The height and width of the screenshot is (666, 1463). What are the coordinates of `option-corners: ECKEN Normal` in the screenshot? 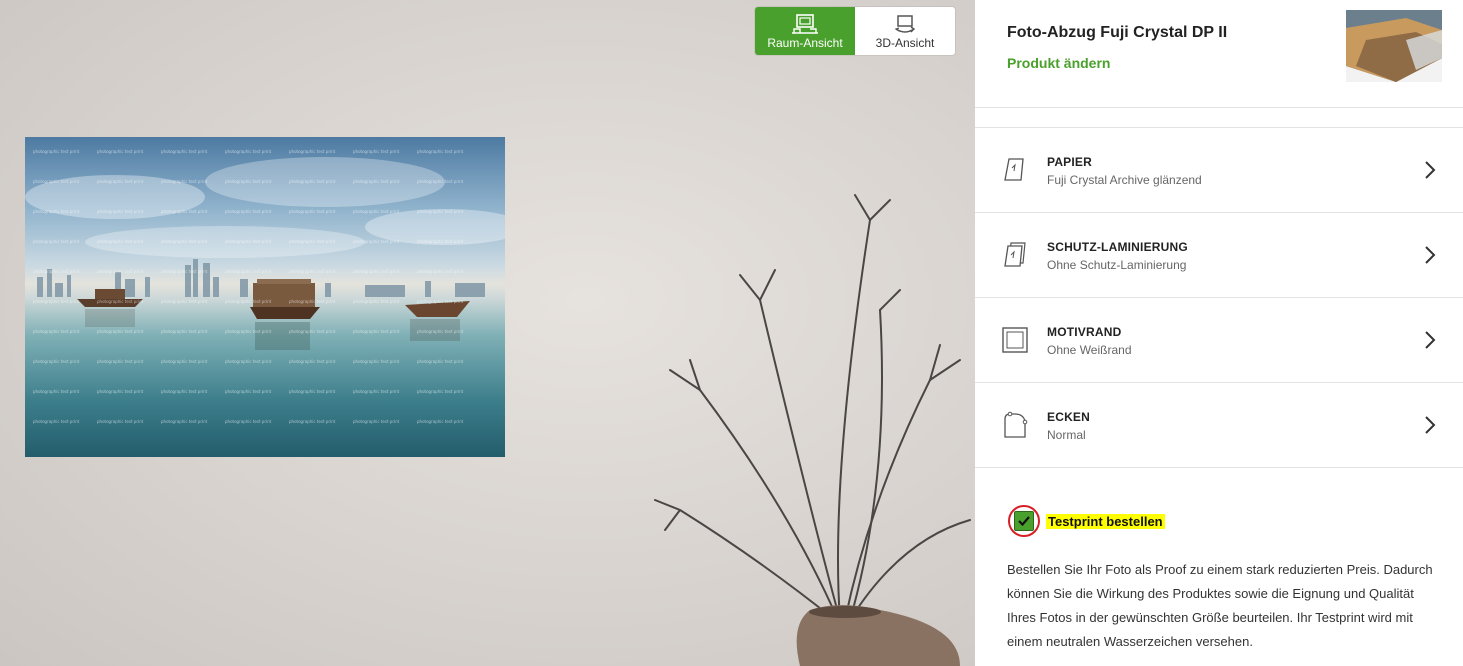 It's located at (1219, 424).